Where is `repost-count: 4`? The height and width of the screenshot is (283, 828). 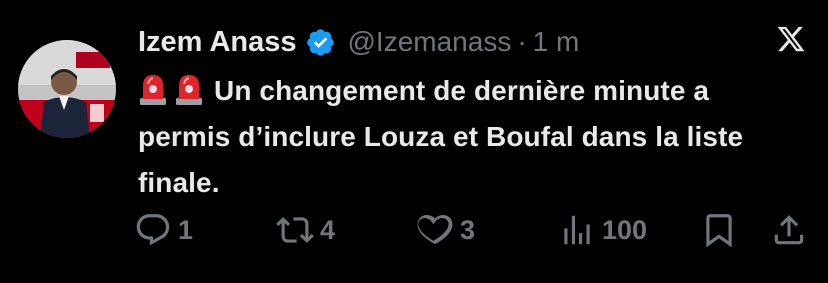
repost-count: 4 is located at coordinates (328, 229).